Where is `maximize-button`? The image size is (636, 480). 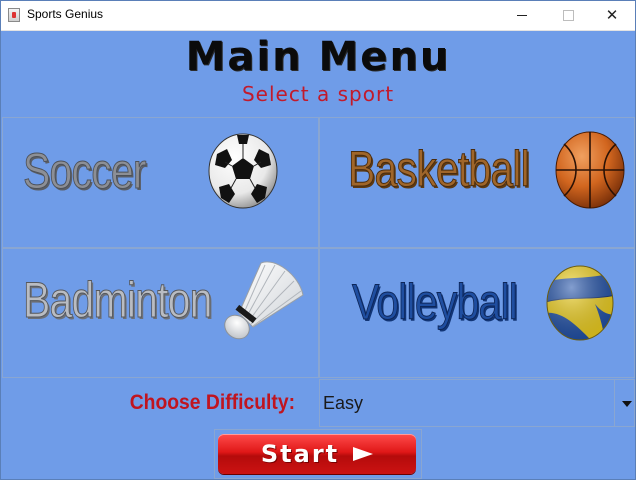
maximize-button is located at coordinates (568, 15).